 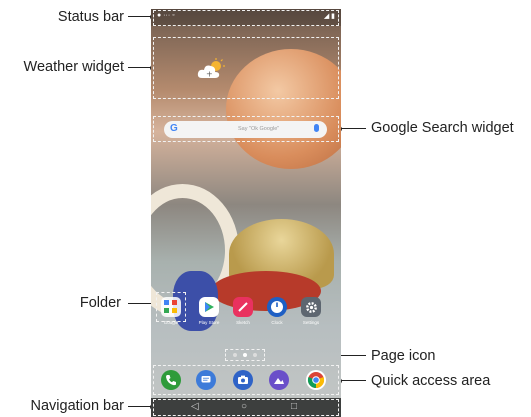 What do you see at coordinates (246, 68) in the screenshot?
I see `weather-widget-outline` at bounding box center [246, 68].